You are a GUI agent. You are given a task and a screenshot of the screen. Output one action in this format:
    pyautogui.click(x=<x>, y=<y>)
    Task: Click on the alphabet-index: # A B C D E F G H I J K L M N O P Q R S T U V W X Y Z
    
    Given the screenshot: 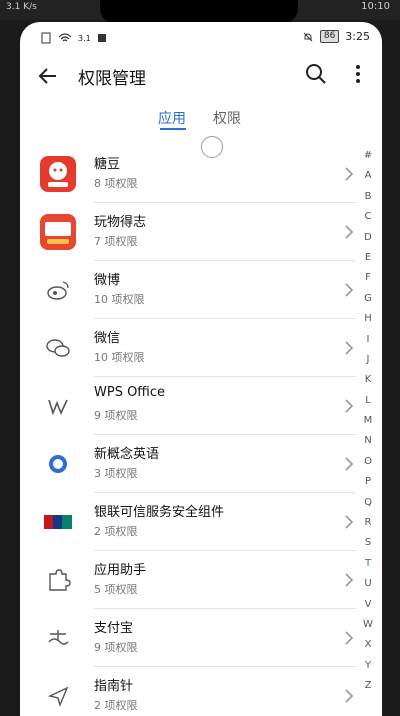 What is the action you would take?
    pyautogui.click(x=368, y=430)
    